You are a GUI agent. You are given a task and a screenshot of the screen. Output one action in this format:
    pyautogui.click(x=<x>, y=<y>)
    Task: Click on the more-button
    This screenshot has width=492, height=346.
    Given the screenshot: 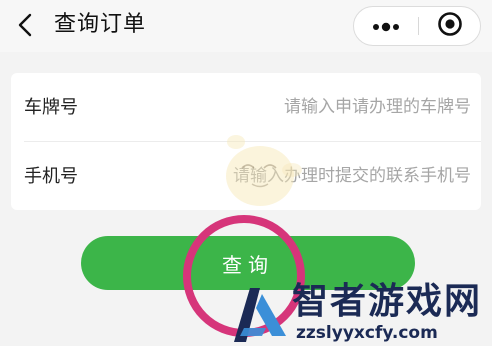 What is the action you would take?
    pyautogui.click(x=386, y=26)
    